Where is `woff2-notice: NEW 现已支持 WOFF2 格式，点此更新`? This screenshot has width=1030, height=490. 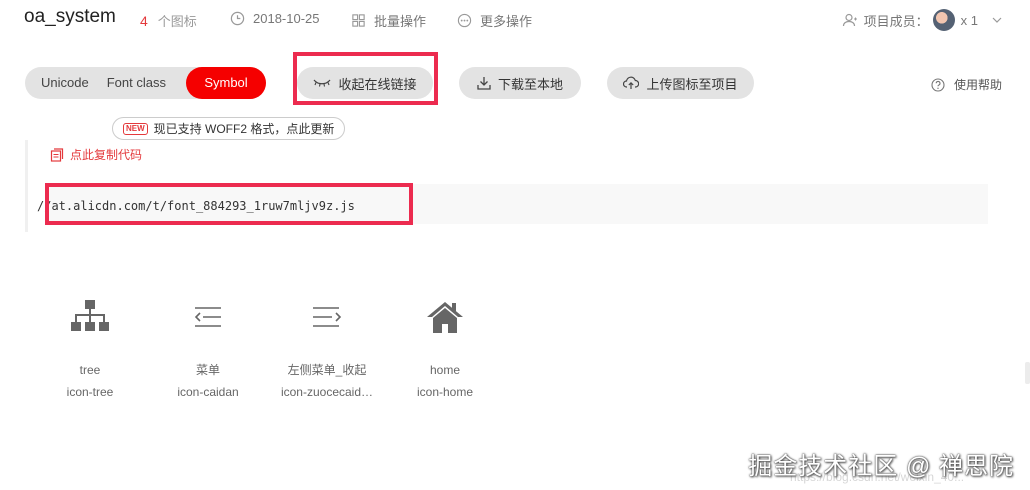
woff2-notice: NEW 现已支持 WOFF2 格式，点此更新 is located at coordinates (229, 128).